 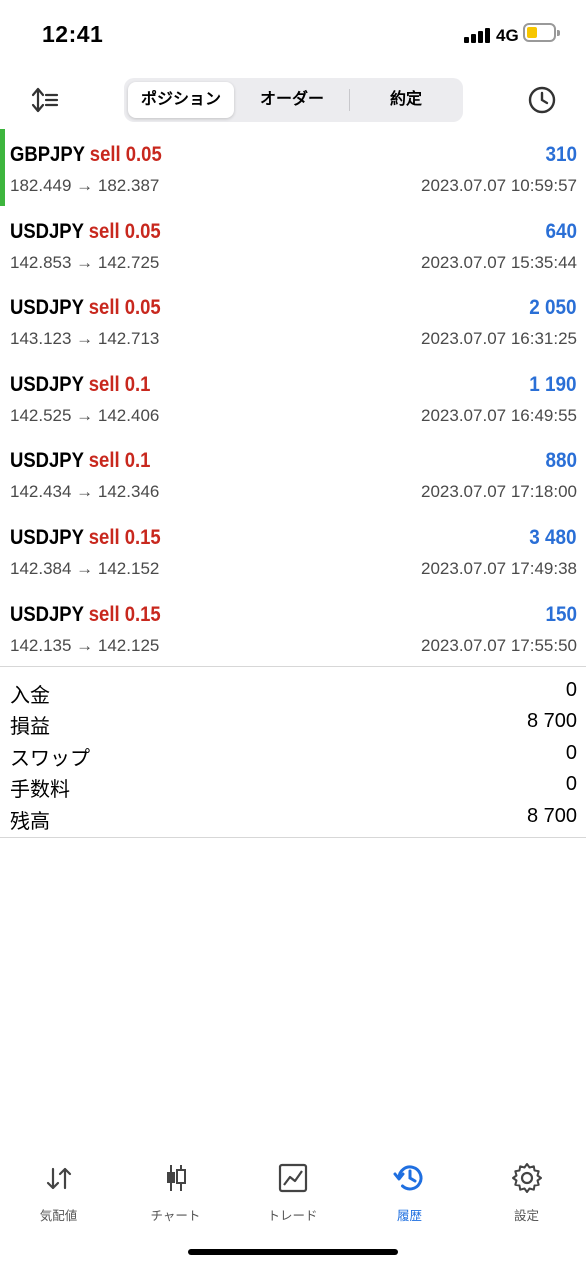 I want to click on trade-prices: 142.853 → 142.725, so click(x=85, y=262).